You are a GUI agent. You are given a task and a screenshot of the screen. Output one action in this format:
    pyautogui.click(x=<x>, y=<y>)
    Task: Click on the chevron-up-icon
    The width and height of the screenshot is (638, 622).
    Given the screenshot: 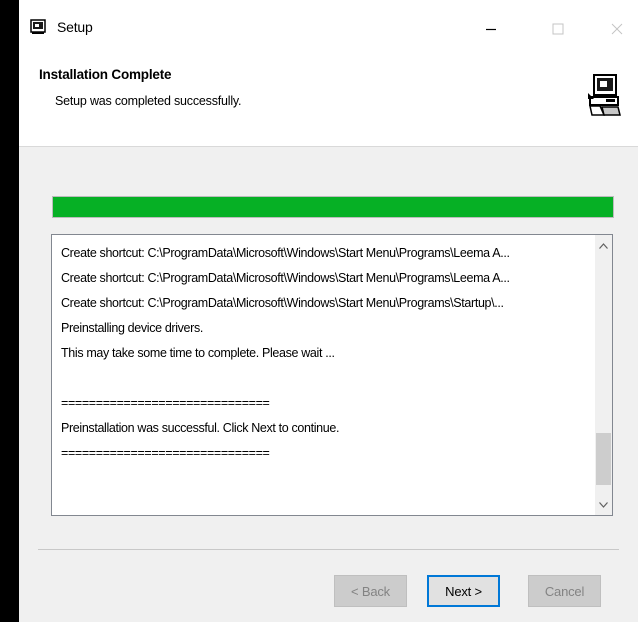 What is the action you would take?
    pyautogui.click(x=603, y=245)
    